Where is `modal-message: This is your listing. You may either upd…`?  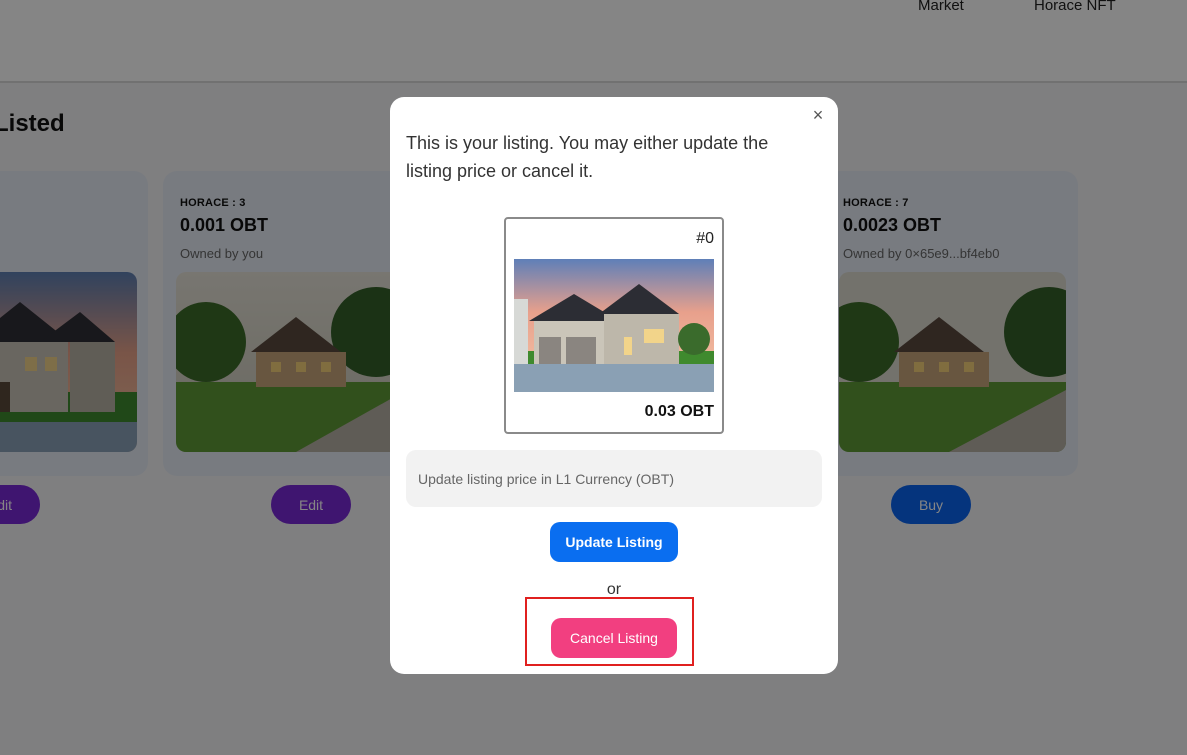 modal-message: This is your listing. You may either upd… is located at coordinates (587, 157).